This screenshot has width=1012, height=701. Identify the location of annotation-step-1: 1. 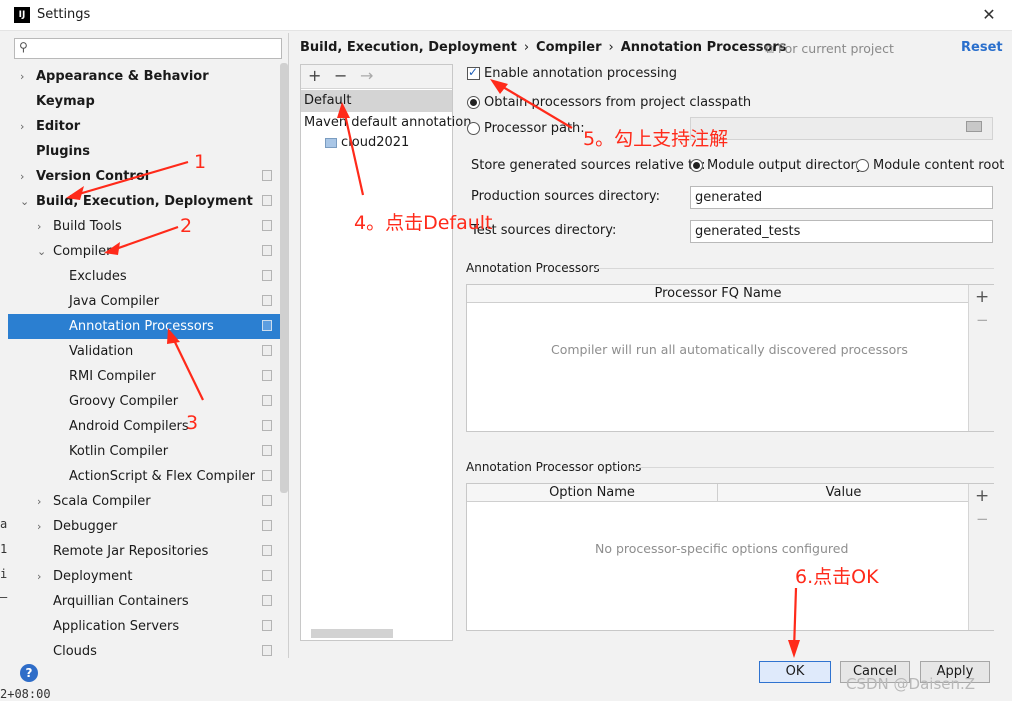
(200, 162).